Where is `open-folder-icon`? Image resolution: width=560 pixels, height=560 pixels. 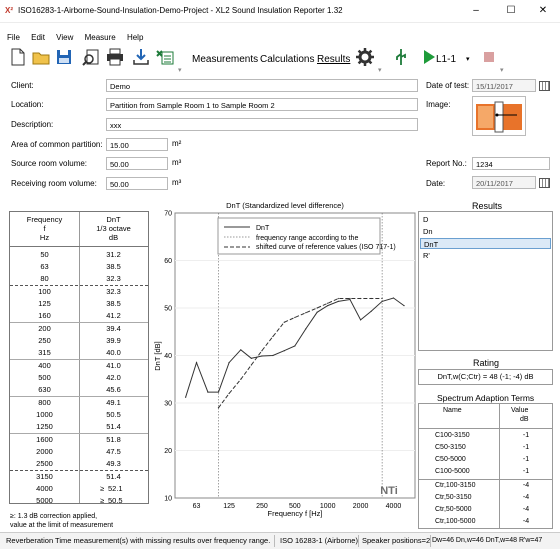
open-folder-icon is located at coordinates (41, 57).